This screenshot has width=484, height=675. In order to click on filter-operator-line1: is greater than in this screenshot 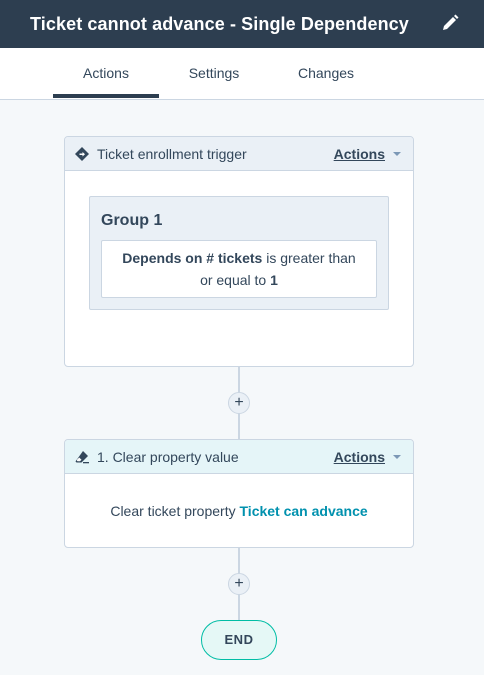, I will do `click(311, 258)`.